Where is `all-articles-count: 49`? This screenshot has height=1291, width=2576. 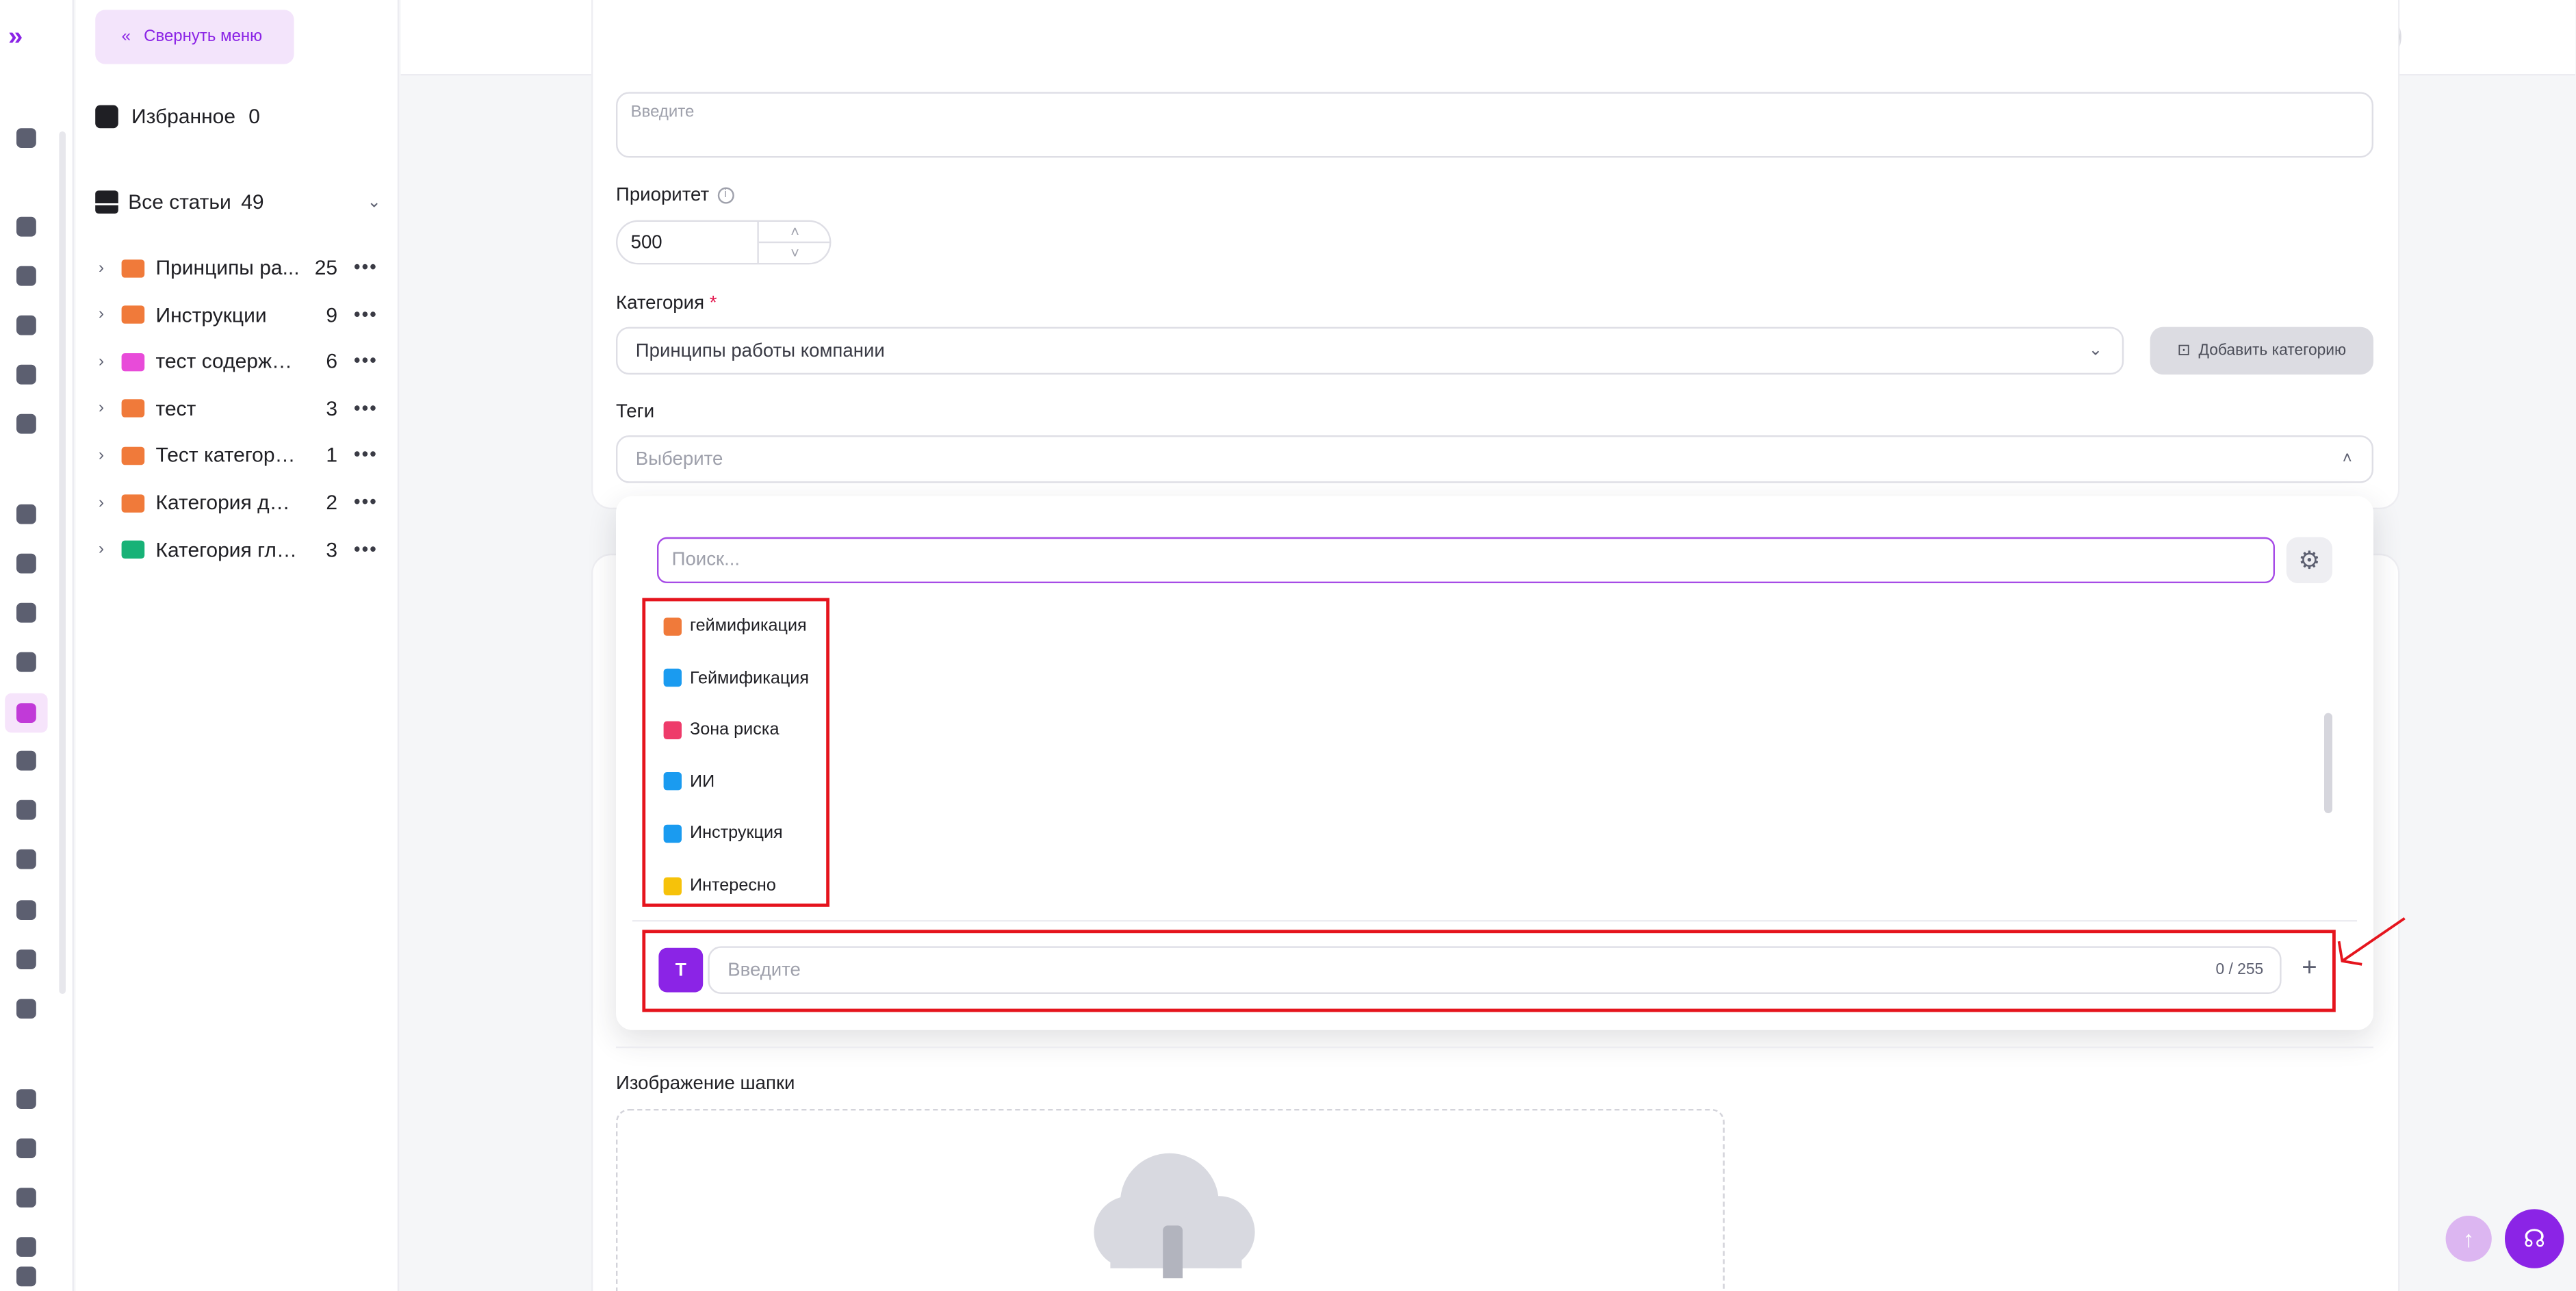 all-articles-count: 49 is located at coordinates (252, 202).